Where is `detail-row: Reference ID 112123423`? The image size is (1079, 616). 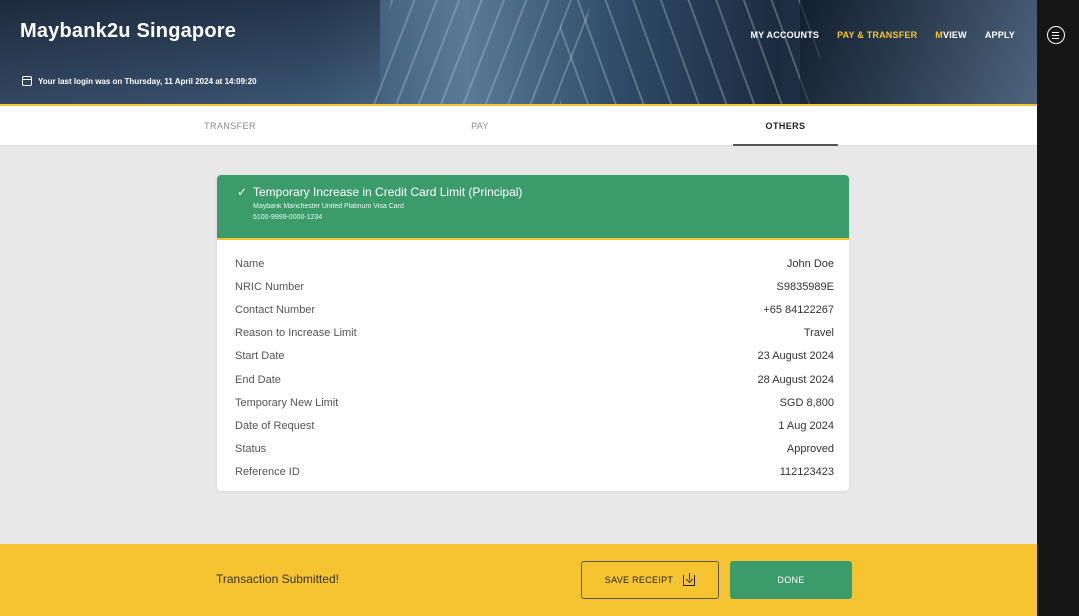 detail-row: Reference ID 112123423 is located at coordinates (534, 472).